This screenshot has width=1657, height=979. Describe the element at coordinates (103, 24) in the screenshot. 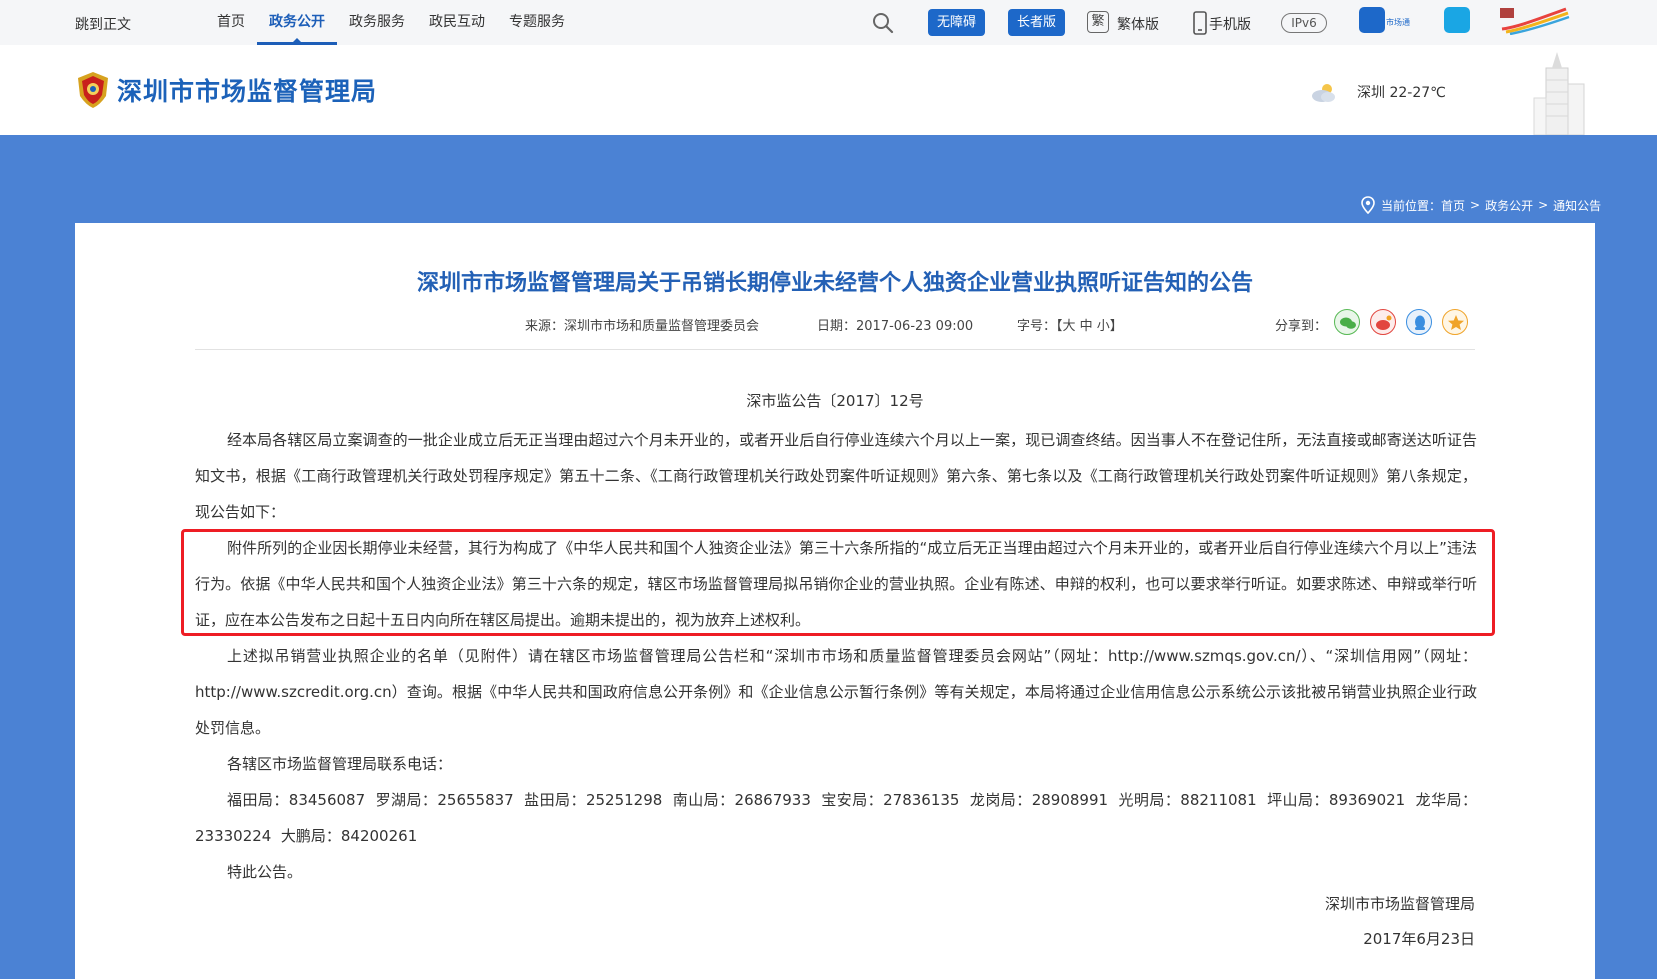

I see `skip-to-content-link: 跳到正文` at that location.